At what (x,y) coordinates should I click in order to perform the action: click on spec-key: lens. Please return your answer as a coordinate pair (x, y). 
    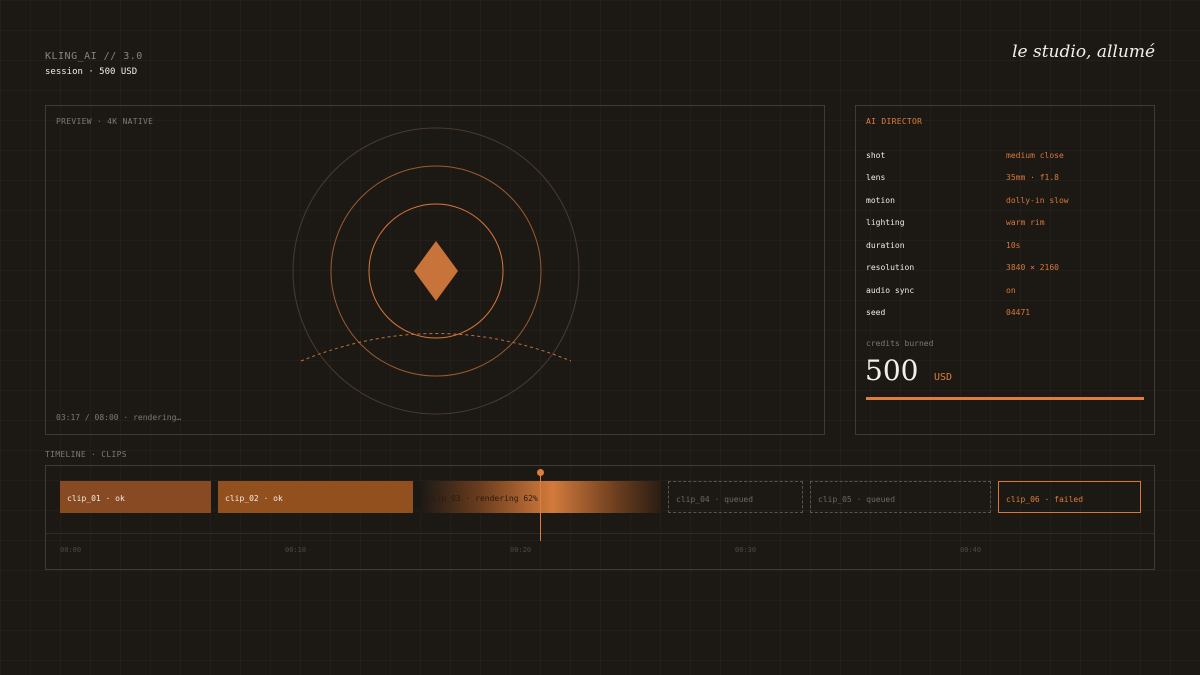
    Looking at the image, I should click on (876, 177).